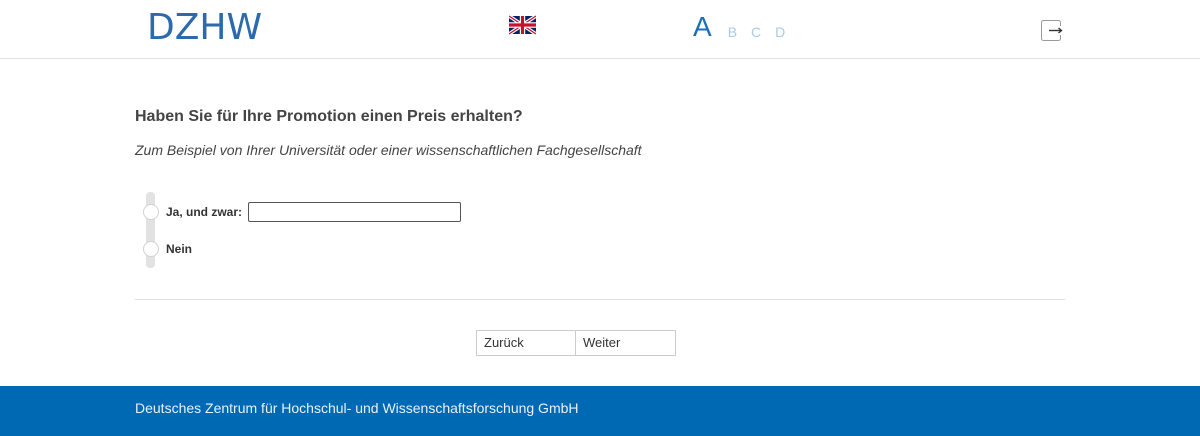 This screenshot has height=436, width=1200. What do you see at coordinates (526, 343) in the screenshot?
I see `back-button: Zurück` at bounding box center [526, 343].